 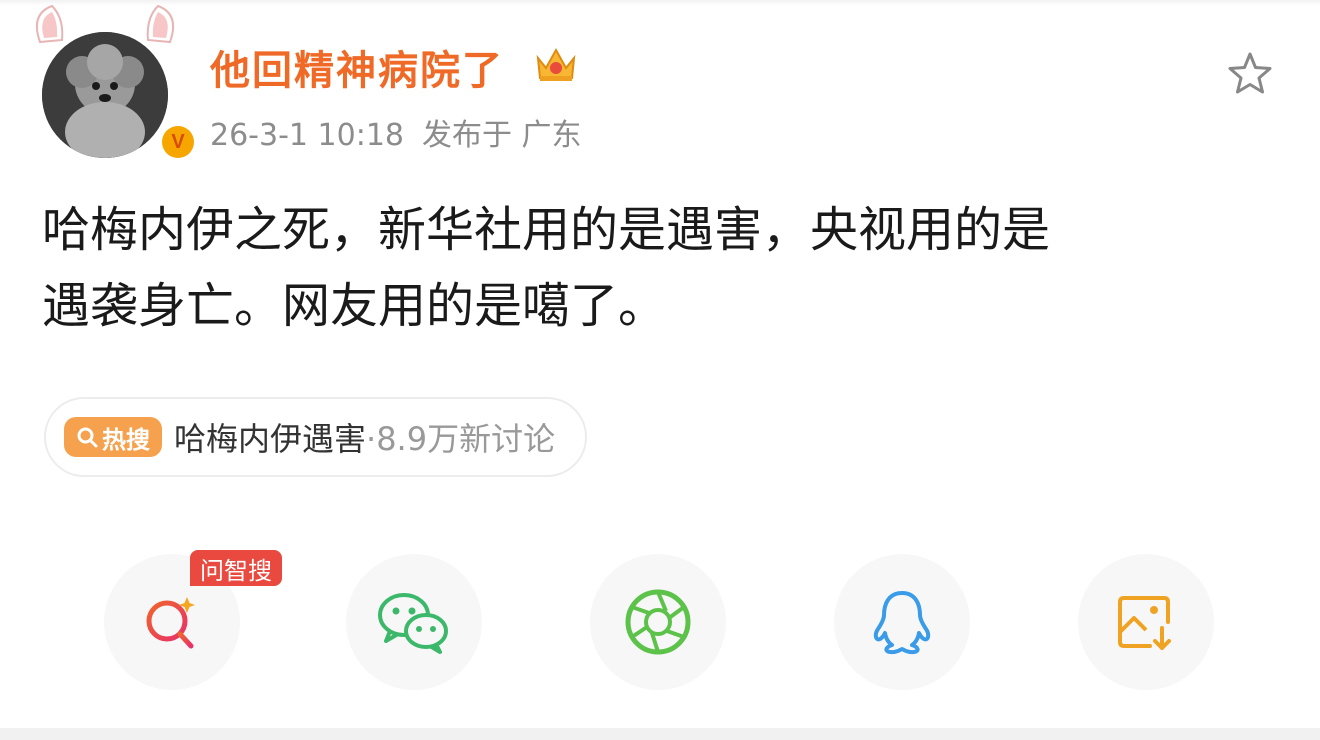 I want to click on post-text-line: 遇袭身亡。网友用的是噶了。, so click(x=354, y=306).